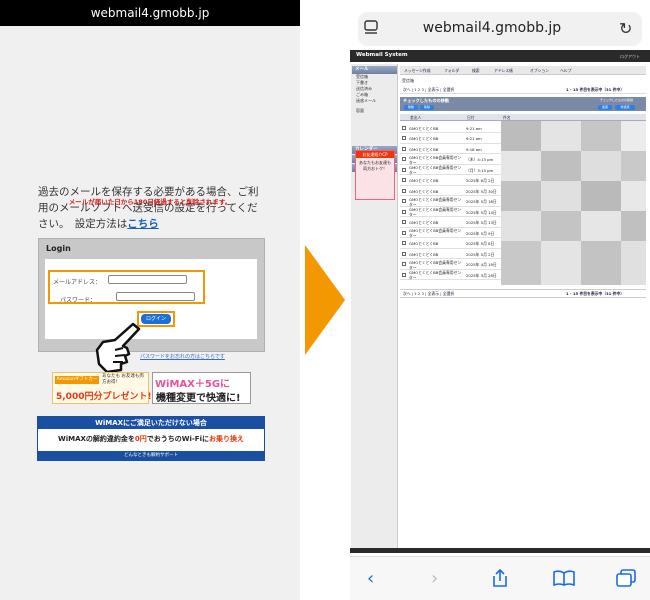 The width and height of the screenshot is (650, 600). I want to click on login-title: Login, so click(58, 248).